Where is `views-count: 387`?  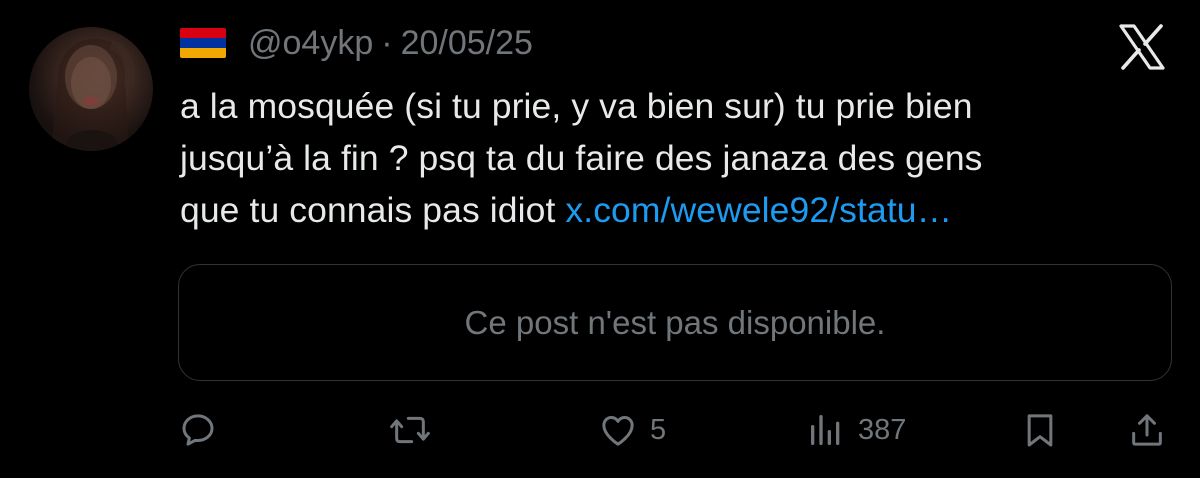
views-count: 387 is located at coordinates (882, 429).